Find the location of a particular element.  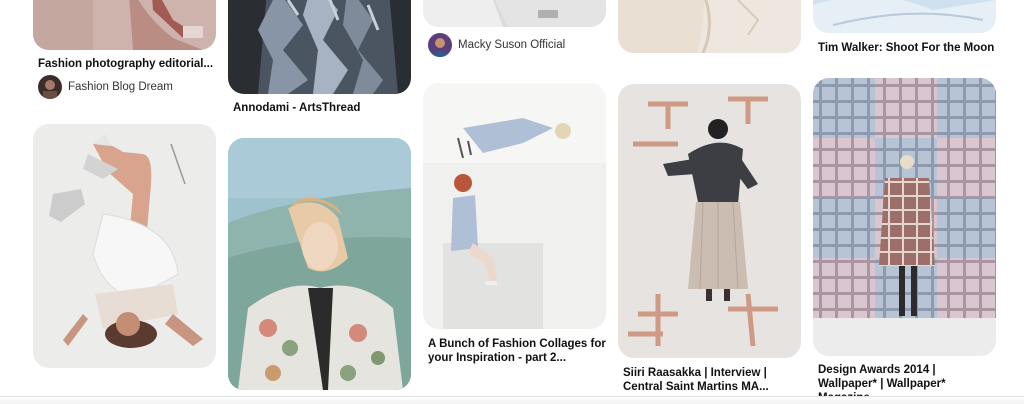

author-name: Macky Suson Official is located at coordinates (511, 45).